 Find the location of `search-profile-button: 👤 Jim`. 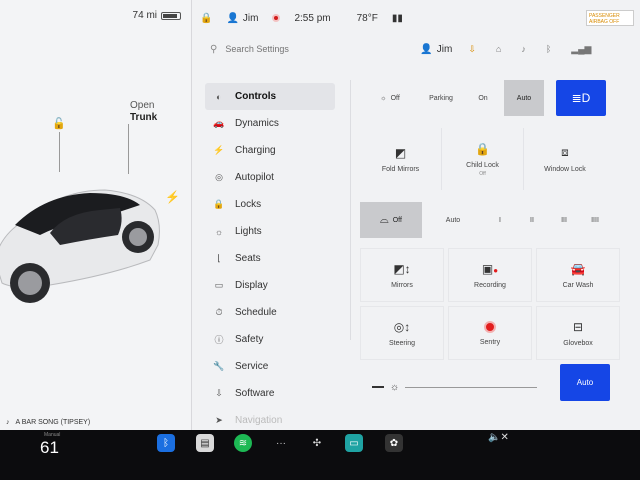

search-profile-button: 👤 Jim is located at coordinates (436, 49).